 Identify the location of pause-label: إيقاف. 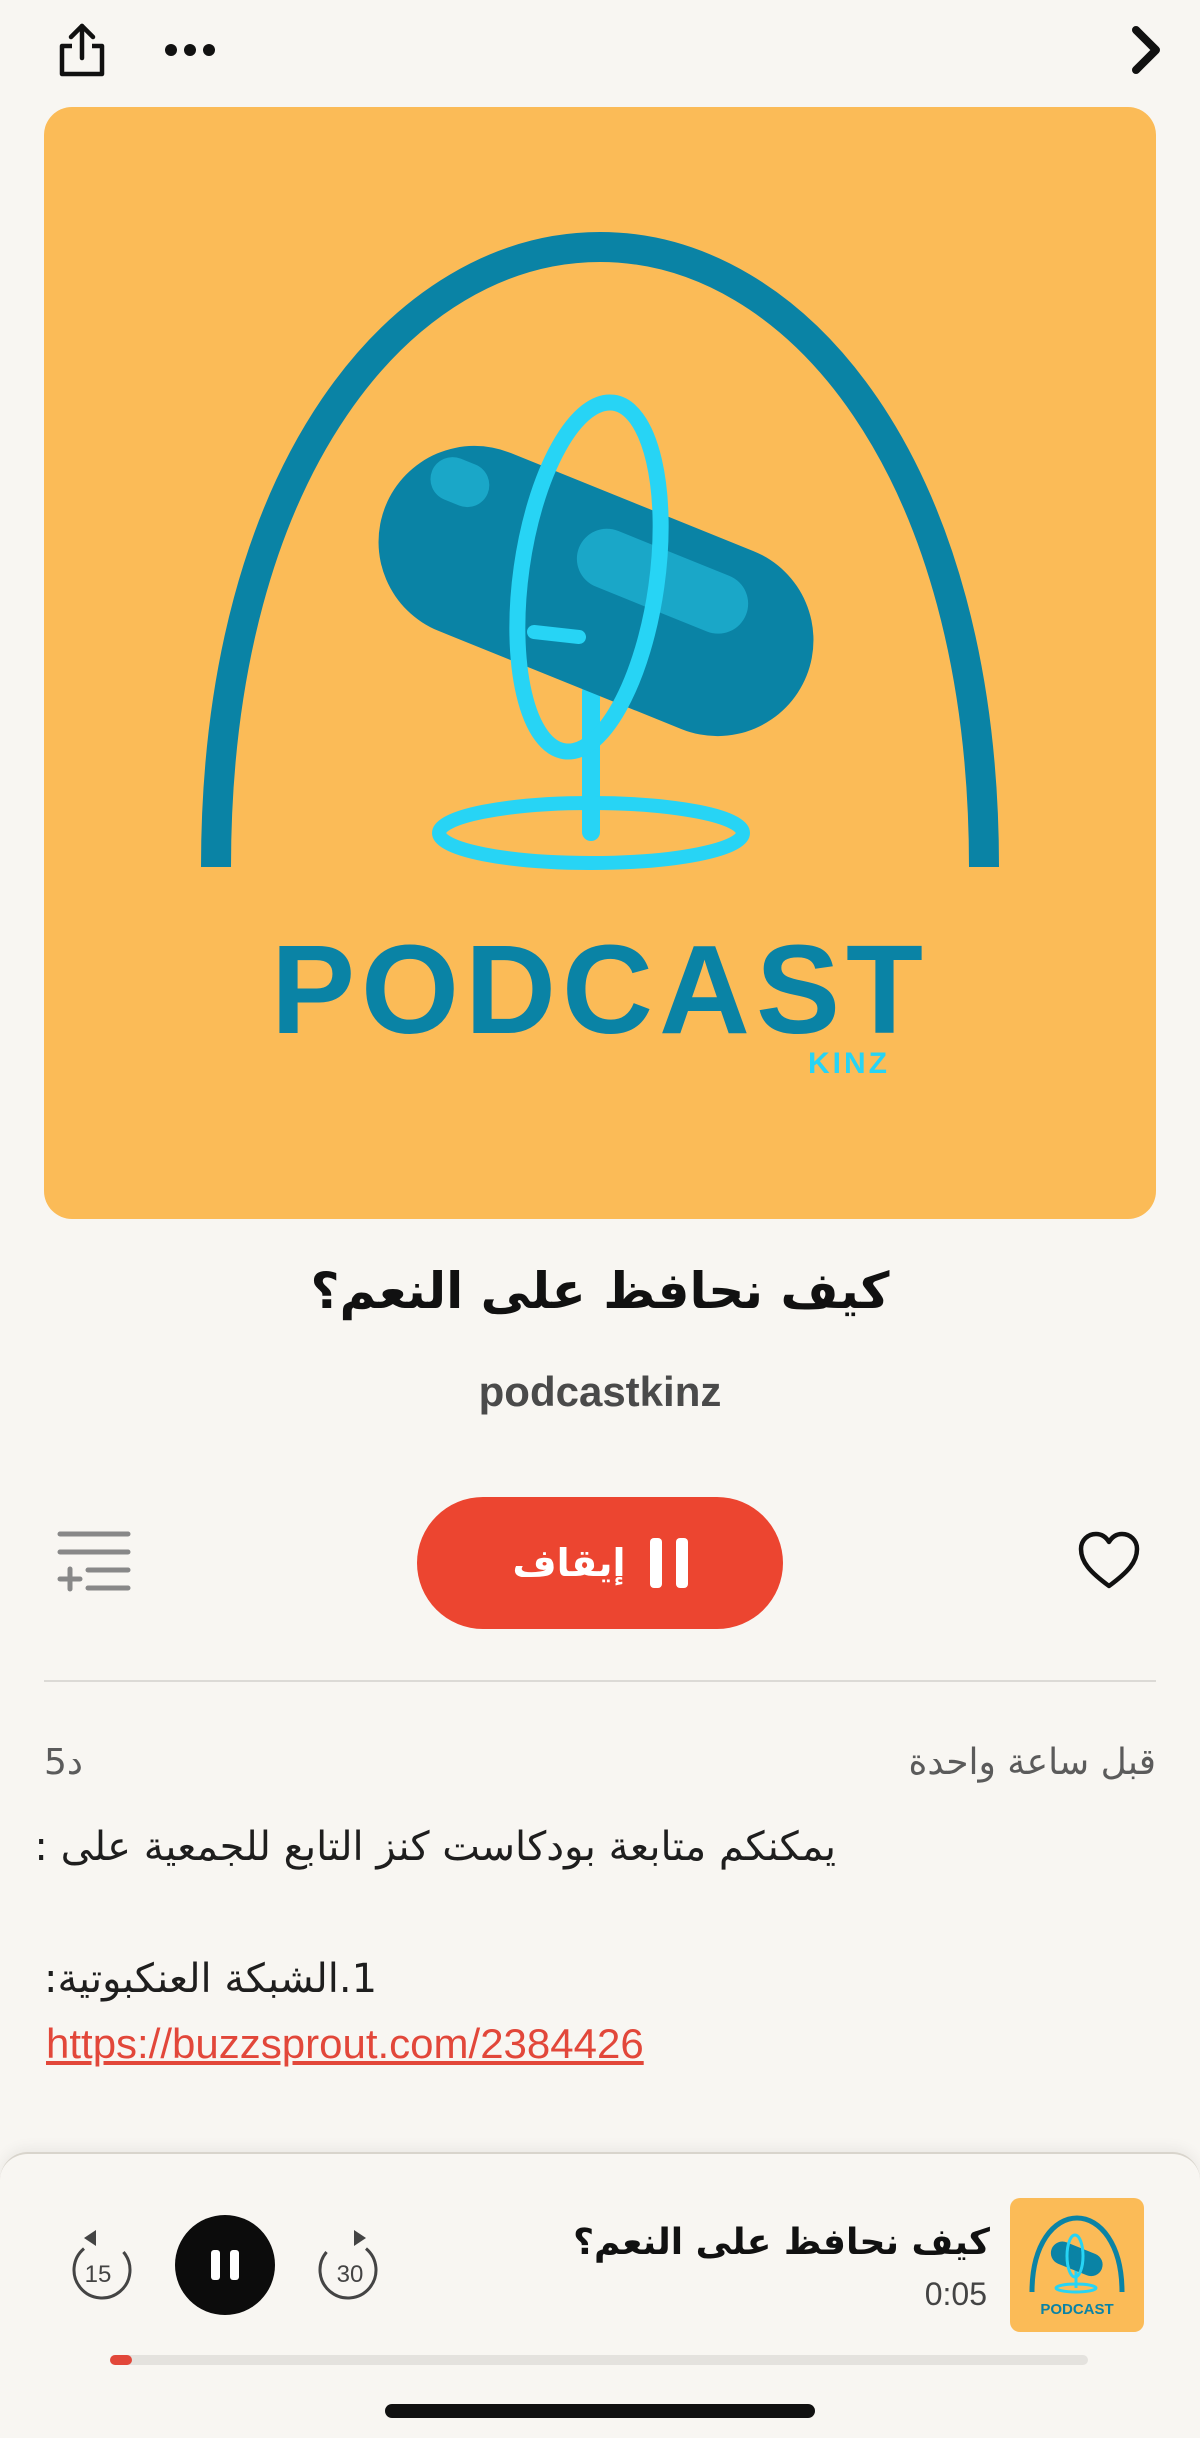
(569, 1563).